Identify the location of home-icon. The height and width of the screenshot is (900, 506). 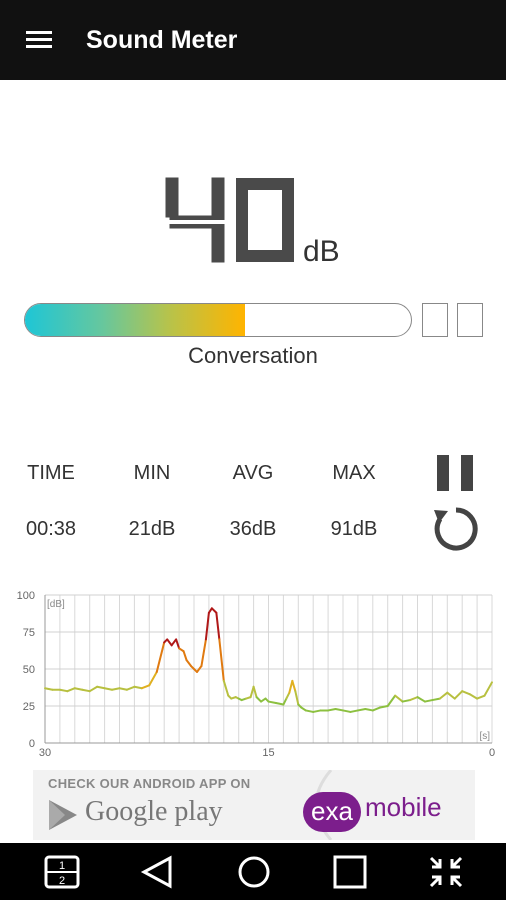
(254, 872).